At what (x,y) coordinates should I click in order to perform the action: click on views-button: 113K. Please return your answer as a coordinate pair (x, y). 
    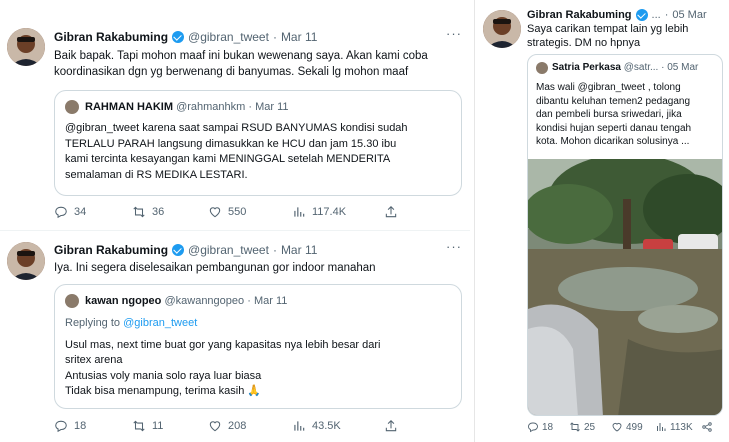
    Looking at the image, I should click on (678, 427).